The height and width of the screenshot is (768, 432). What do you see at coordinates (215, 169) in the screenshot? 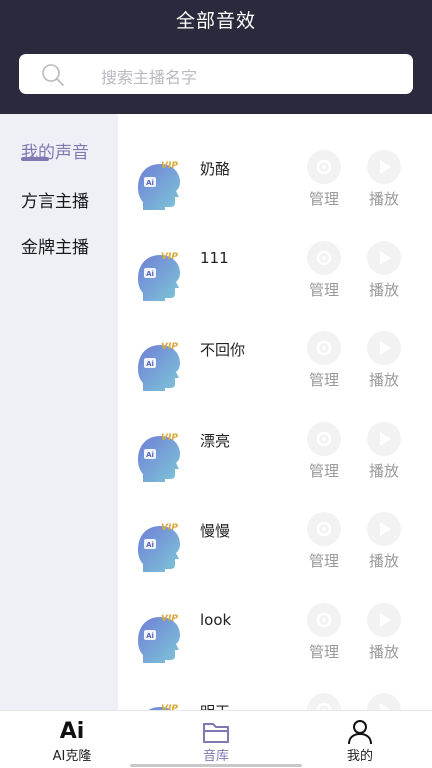
I see `voice-name: 奶酪` at bounding box center [215, 169].